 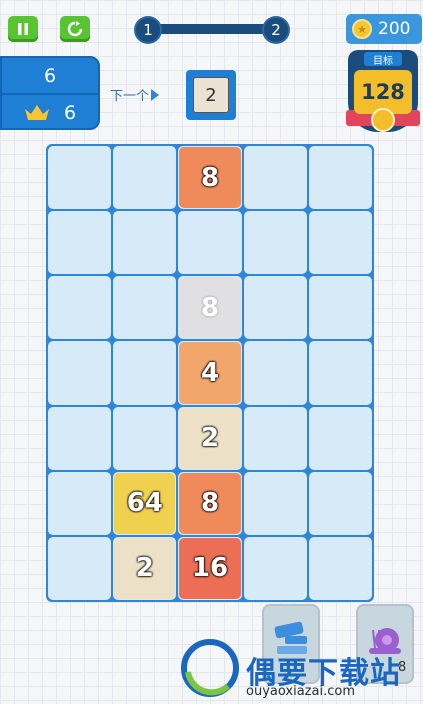 I want to click on best-score: 6, so click(x=70, y=112).